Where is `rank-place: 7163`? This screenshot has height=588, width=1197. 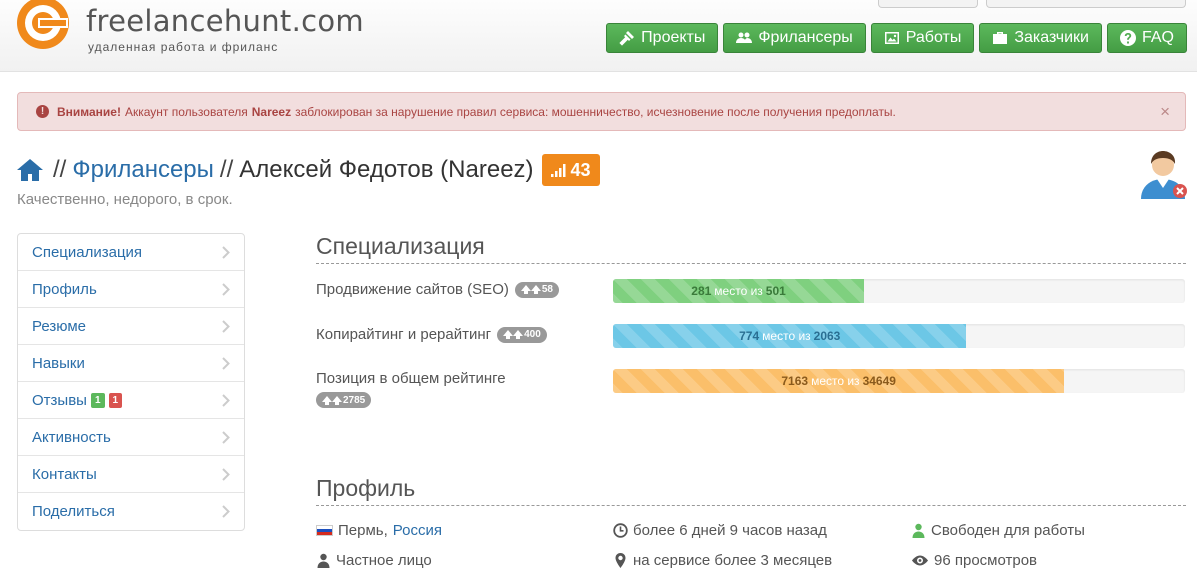
rank-place: 7163 is located at coordinates (795, 381).